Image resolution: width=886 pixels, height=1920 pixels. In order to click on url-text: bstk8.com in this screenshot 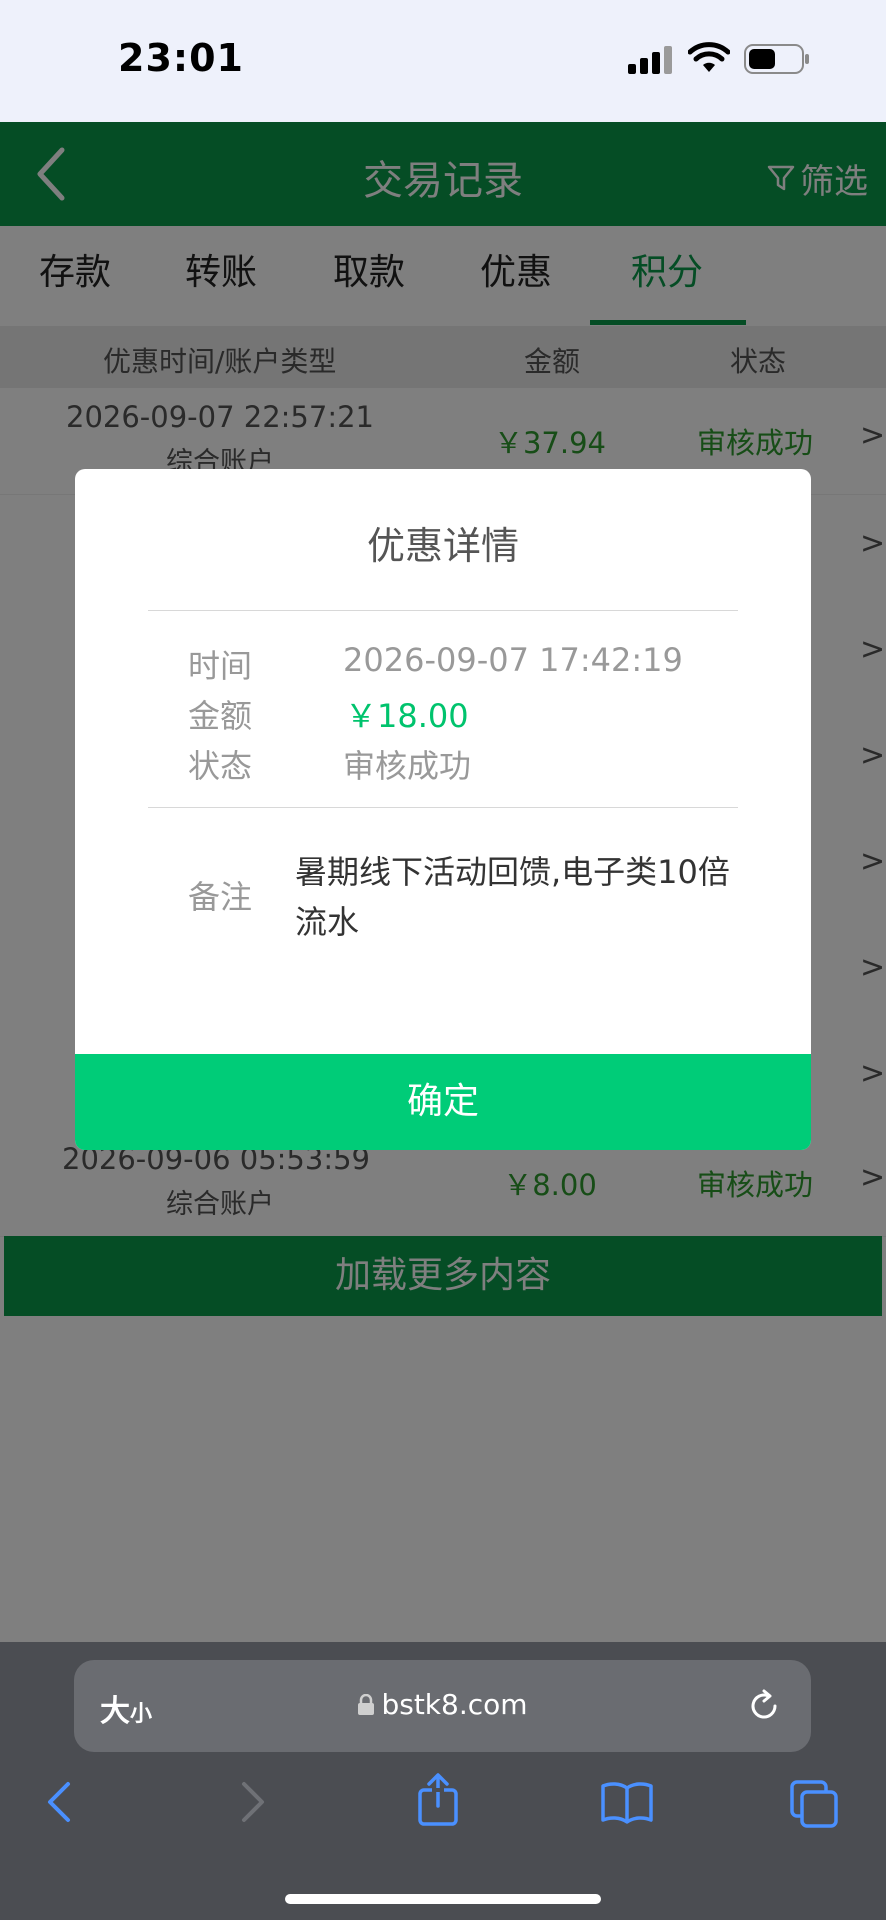, I will do `click(454, 1704)`.